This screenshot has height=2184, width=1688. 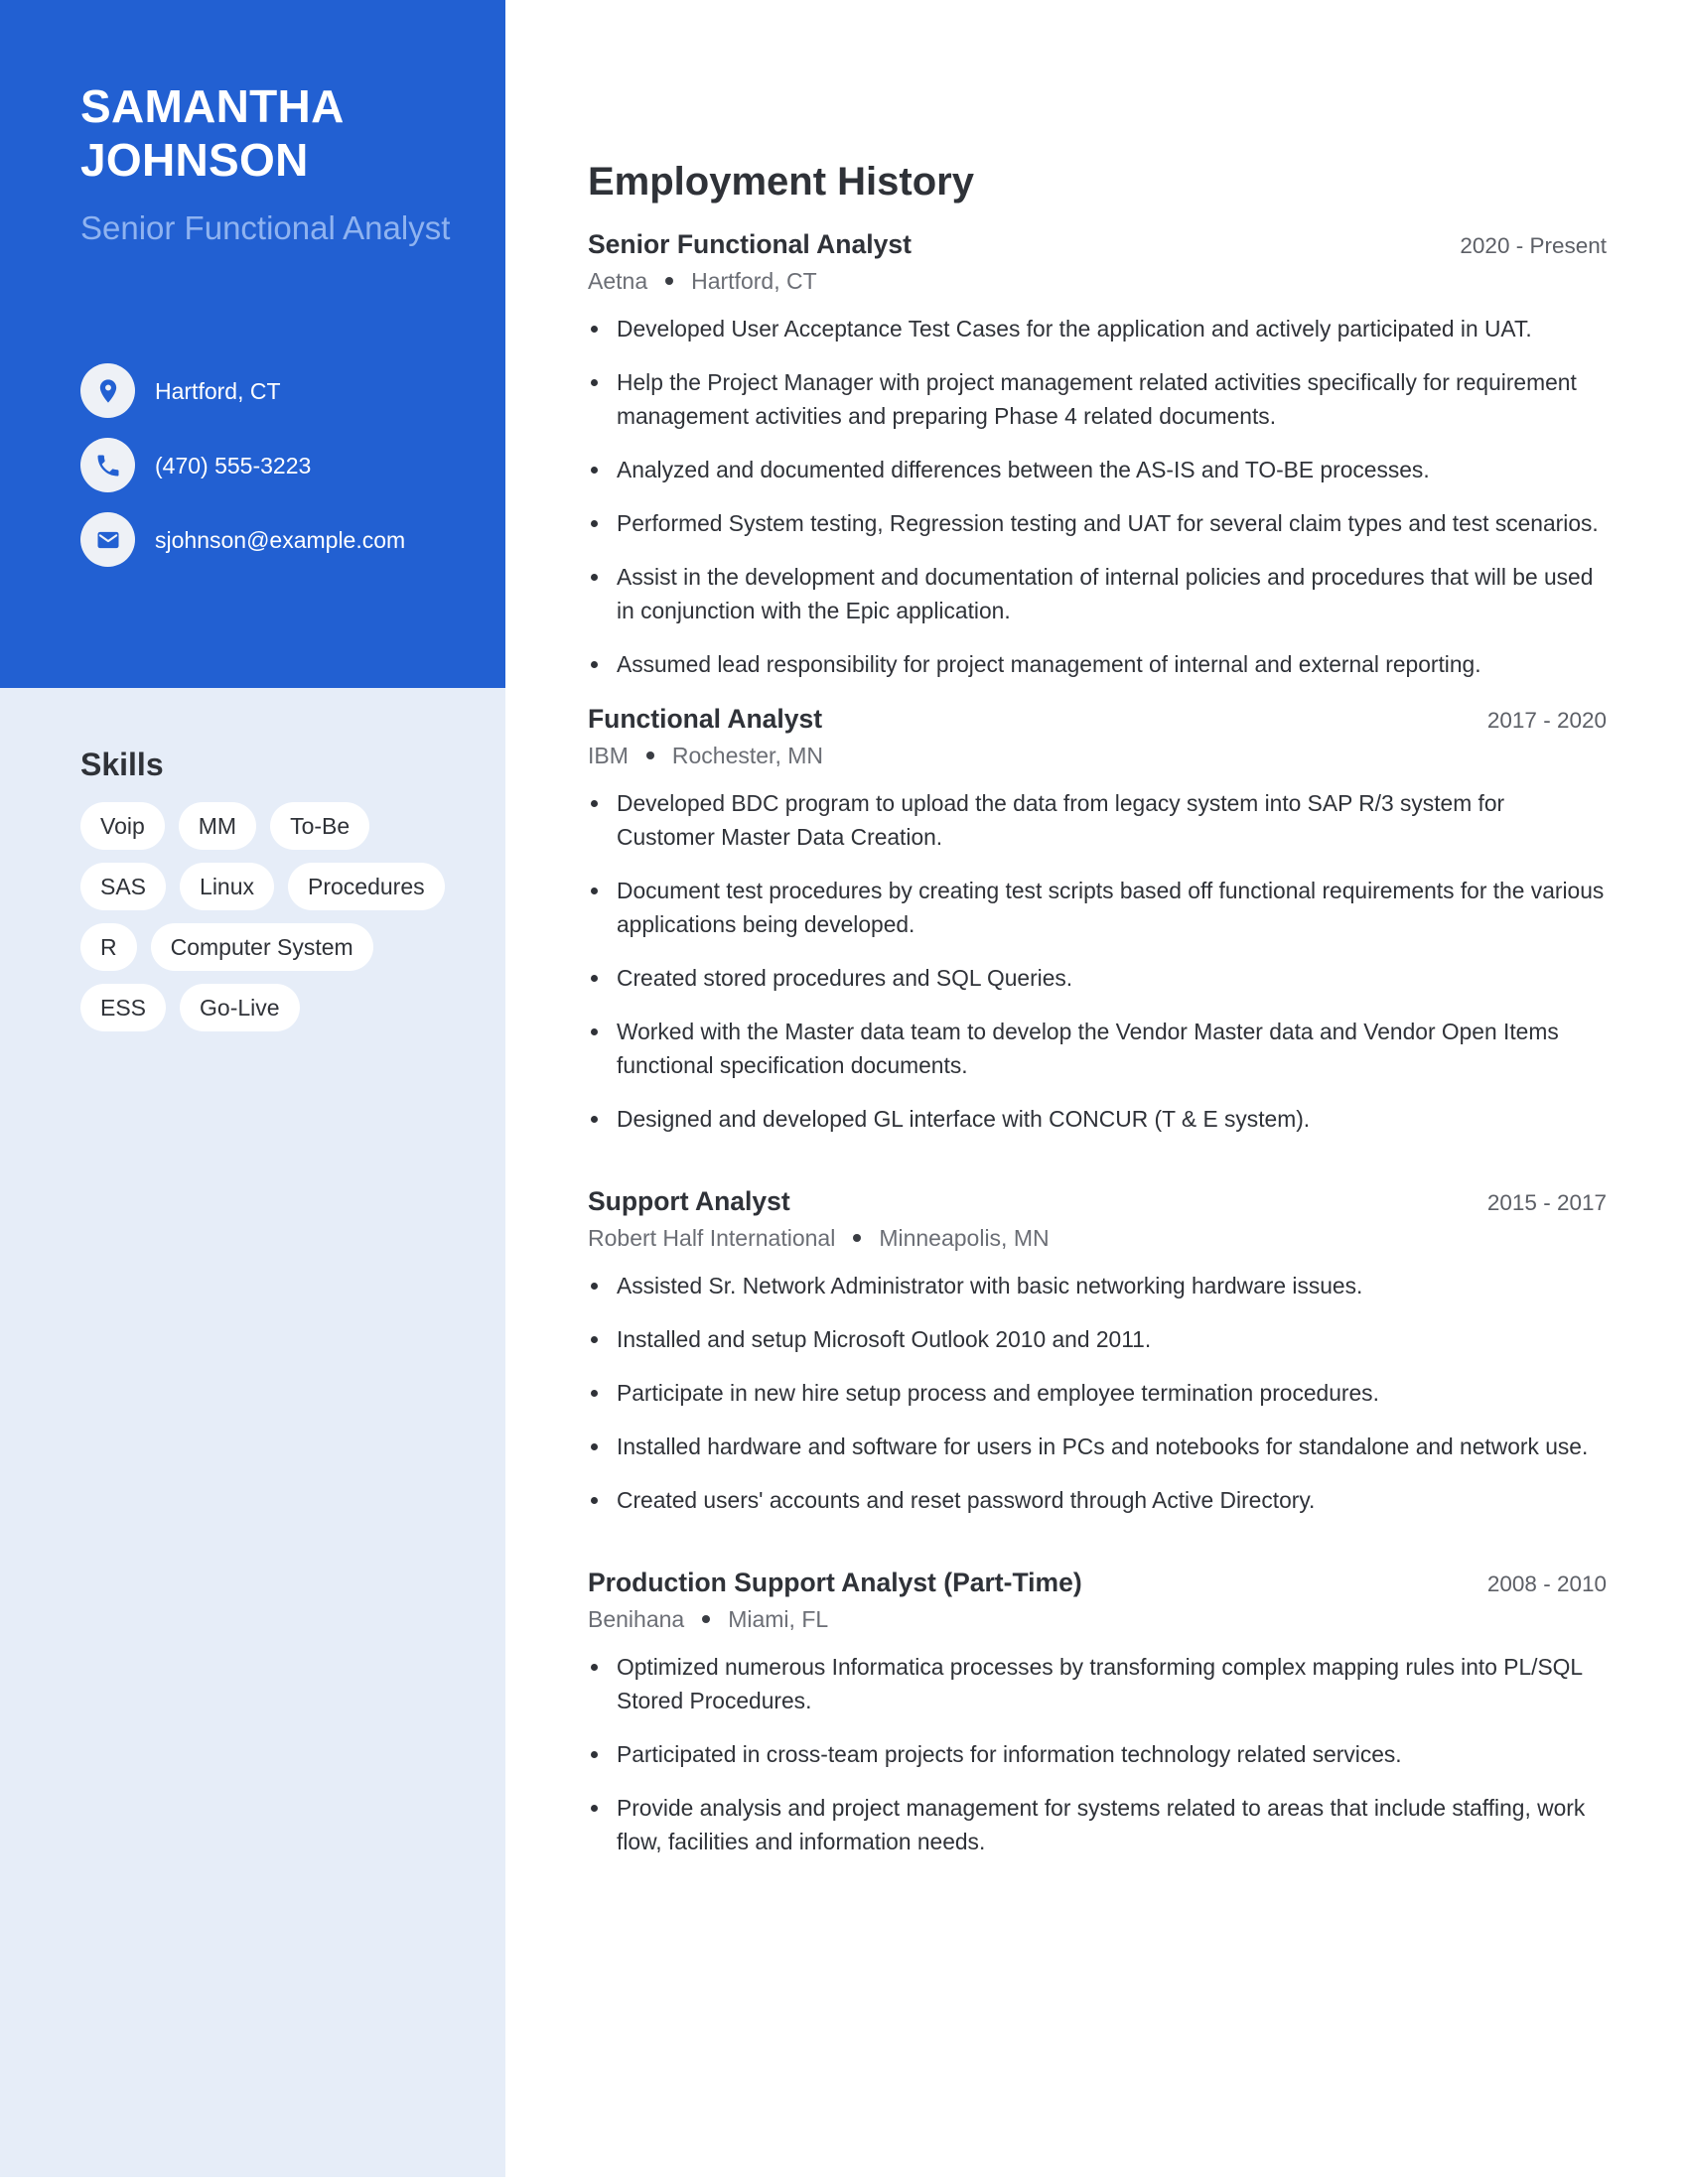 What do you see at coordinates (218, 390) in the screenshot?
I see `contact-location-text: Hartford, CT` at bounding box center [218, 390].